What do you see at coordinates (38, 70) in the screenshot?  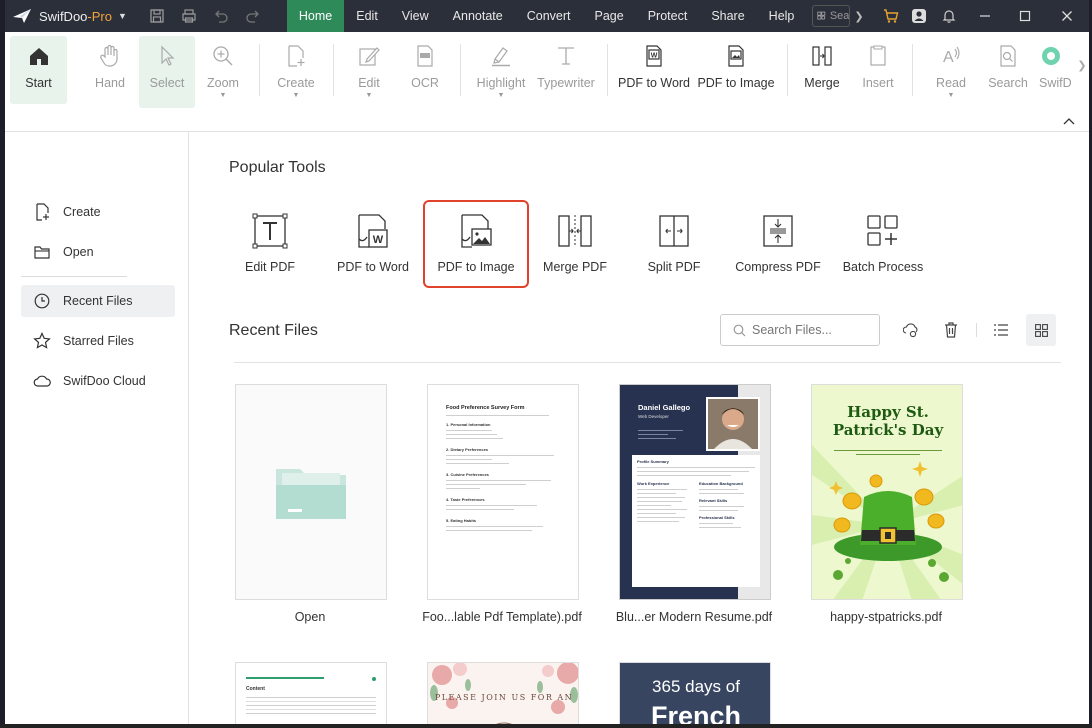 I see `ribbon-start-button: Start` at bounding box center [38, 70].